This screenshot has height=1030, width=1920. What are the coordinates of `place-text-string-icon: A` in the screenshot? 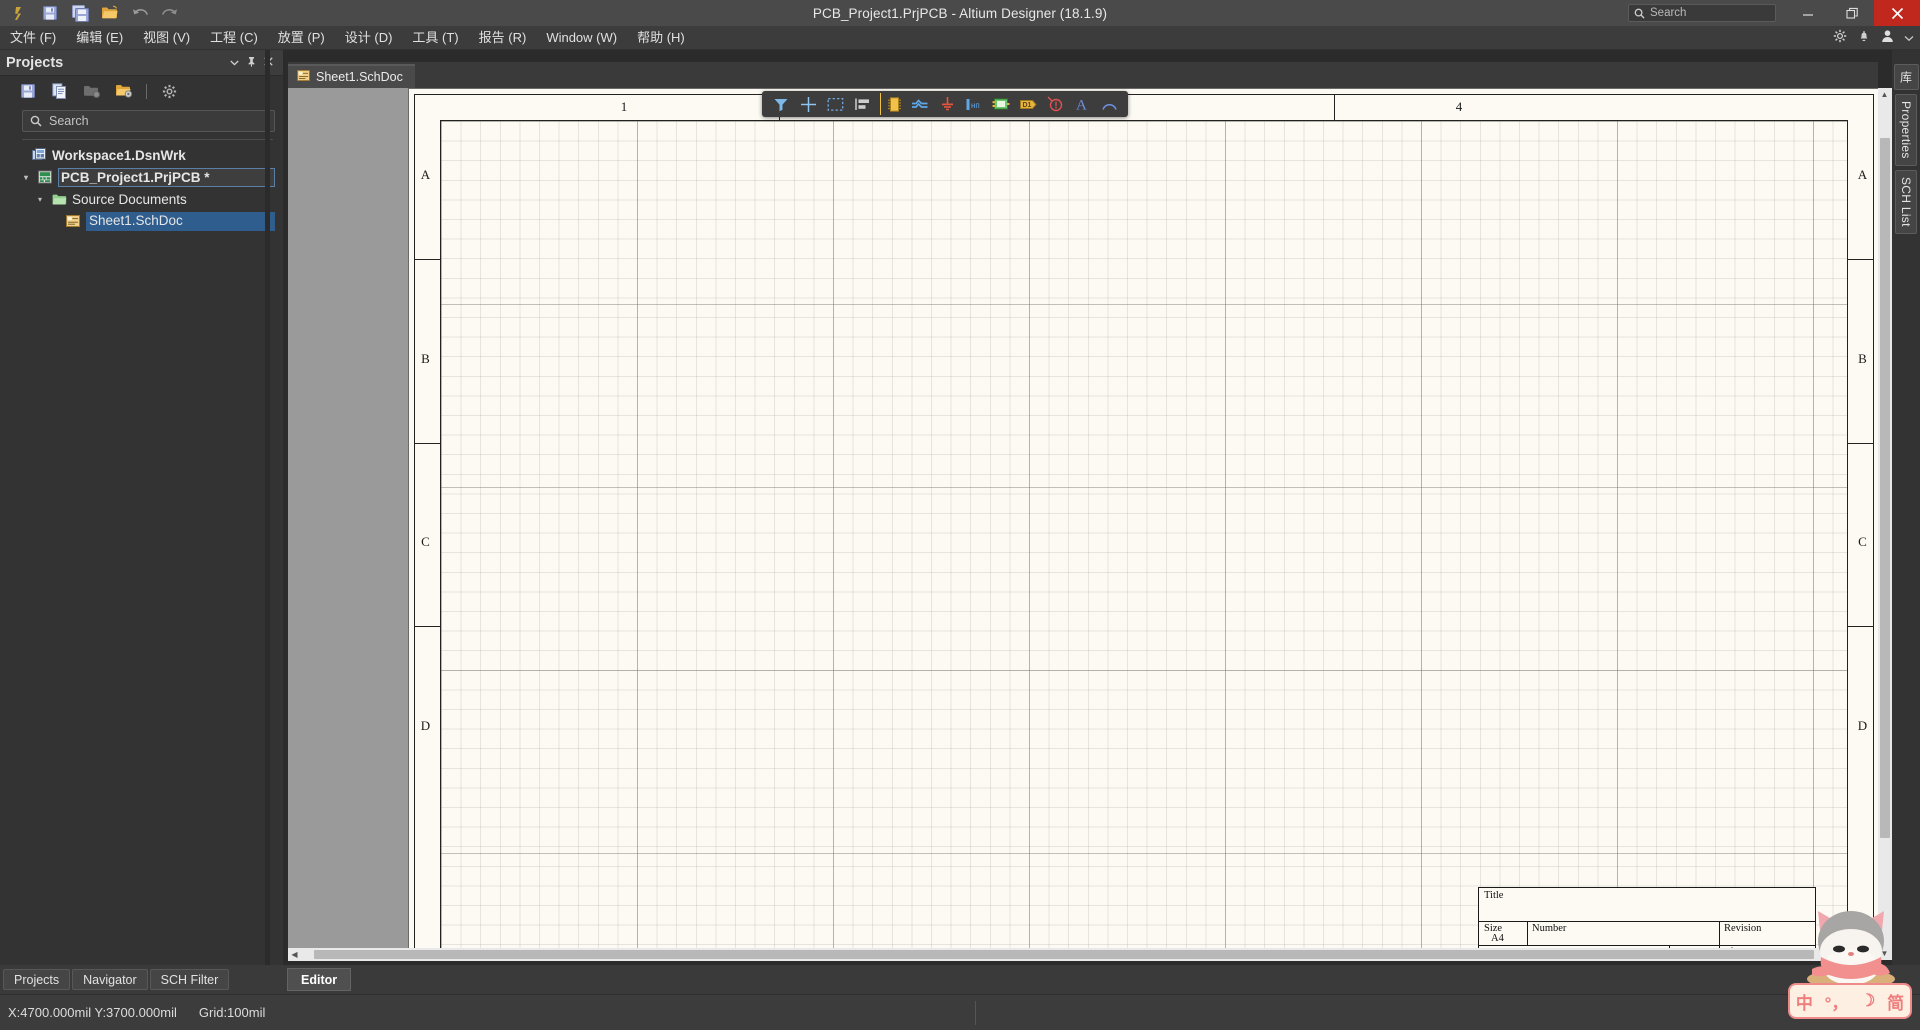 It's located at (1082, 104).